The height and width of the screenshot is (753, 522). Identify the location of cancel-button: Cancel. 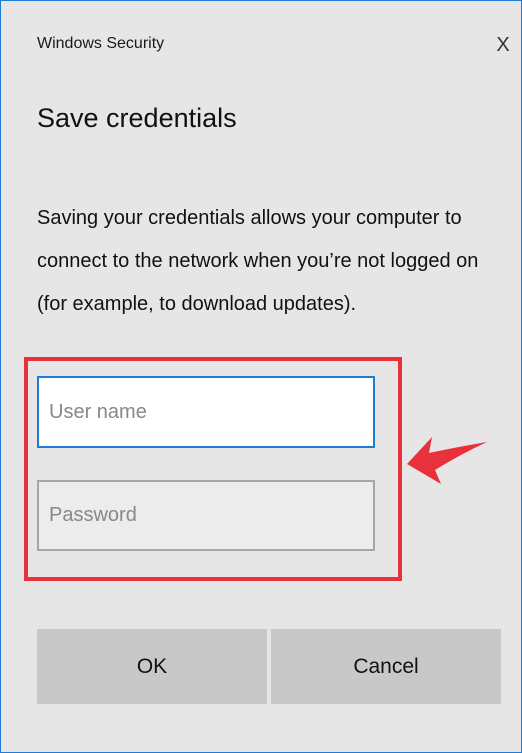
(386, 666).